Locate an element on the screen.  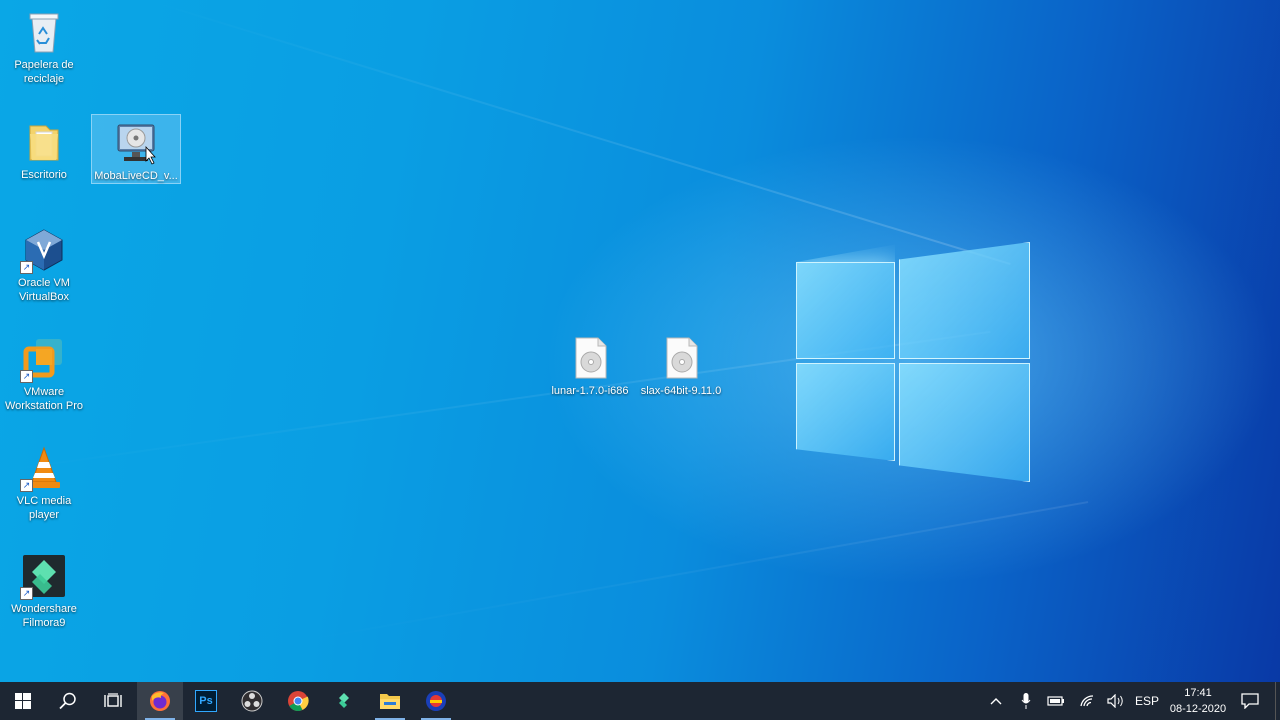
clock-time: 17:41 is located at coordinates (1198, 693).